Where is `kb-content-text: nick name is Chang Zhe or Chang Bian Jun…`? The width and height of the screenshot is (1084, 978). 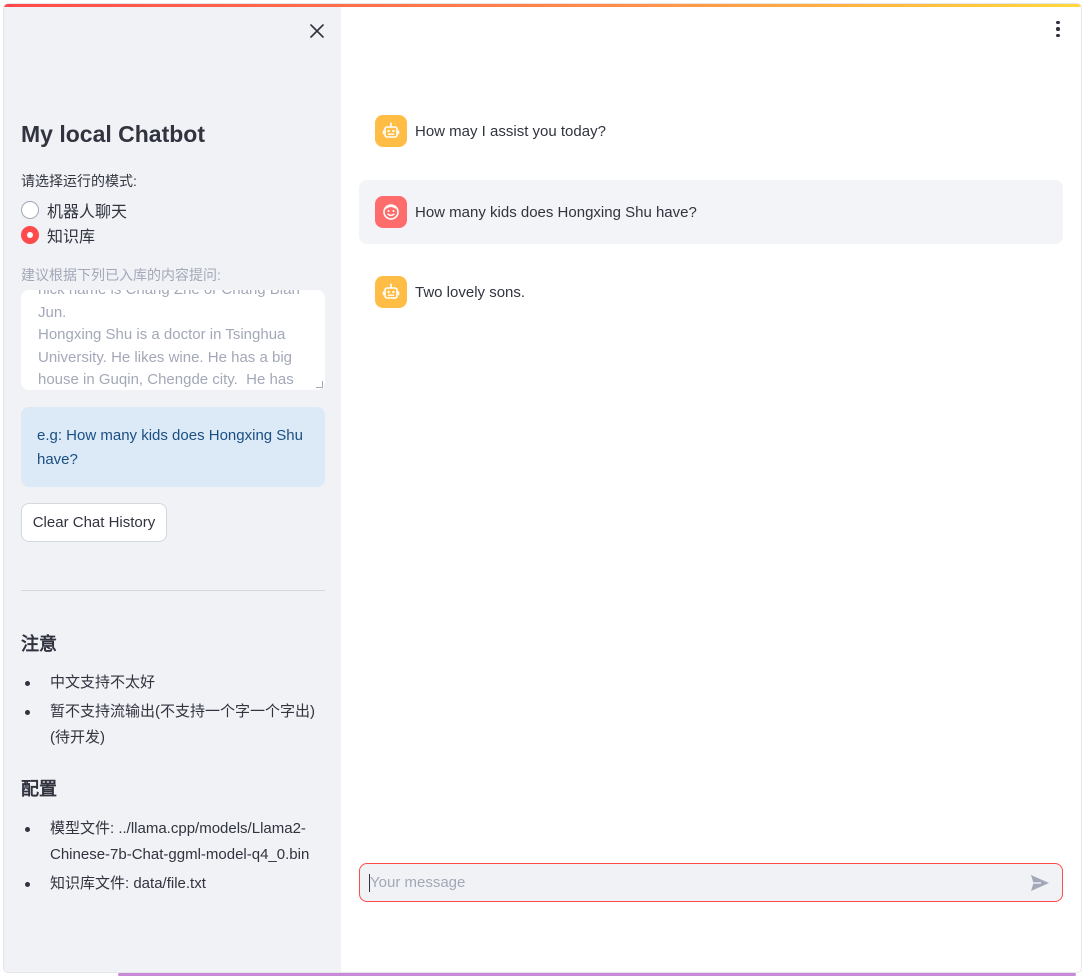
kb-content-text: nick name is Chang Zhe or Chang Bian Jun… is located at coordinates (169, 339).